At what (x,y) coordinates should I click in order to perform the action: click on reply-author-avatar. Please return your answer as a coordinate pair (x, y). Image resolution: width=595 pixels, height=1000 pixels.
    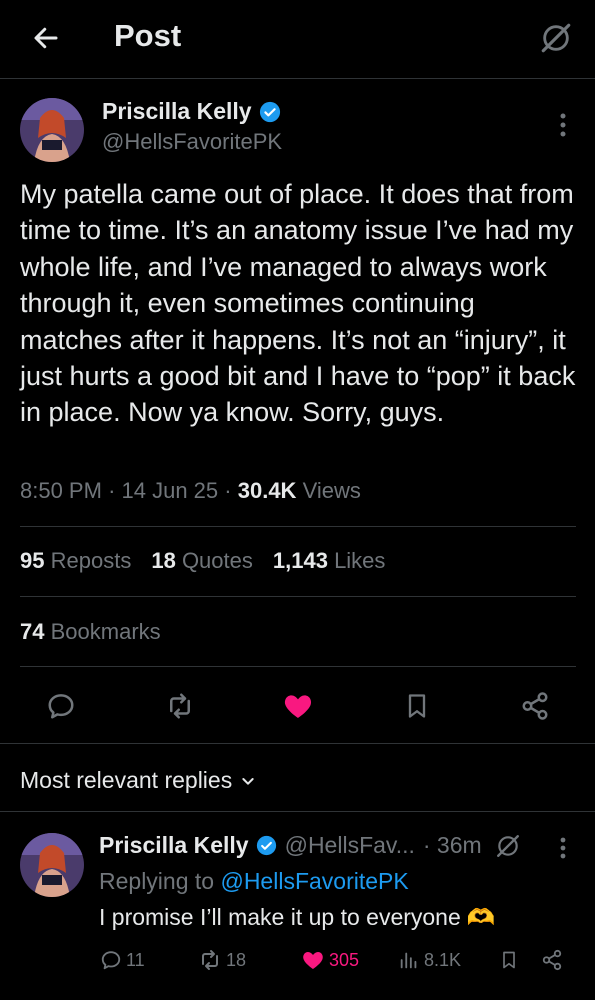
    Looking at the image, I should click on (52, 865).